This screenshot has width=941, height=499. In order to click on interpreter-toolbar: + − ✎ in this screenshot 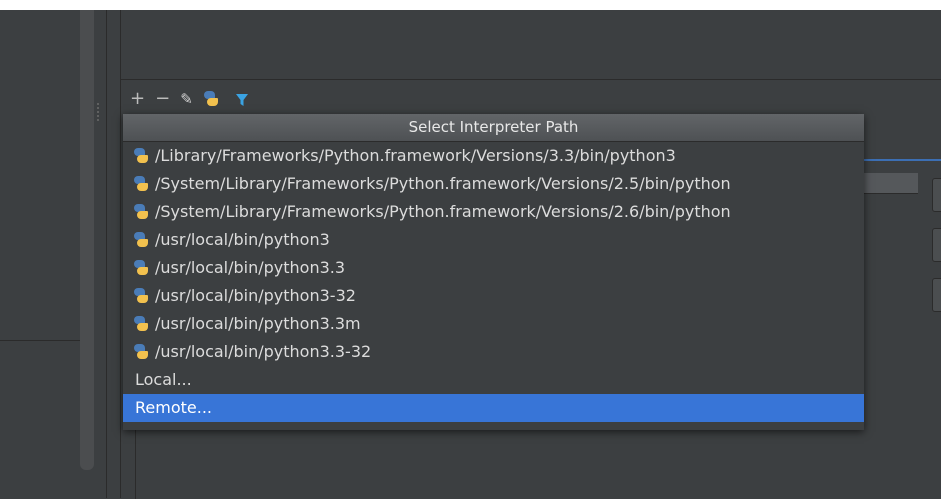, I will do `click(189, 99)`.